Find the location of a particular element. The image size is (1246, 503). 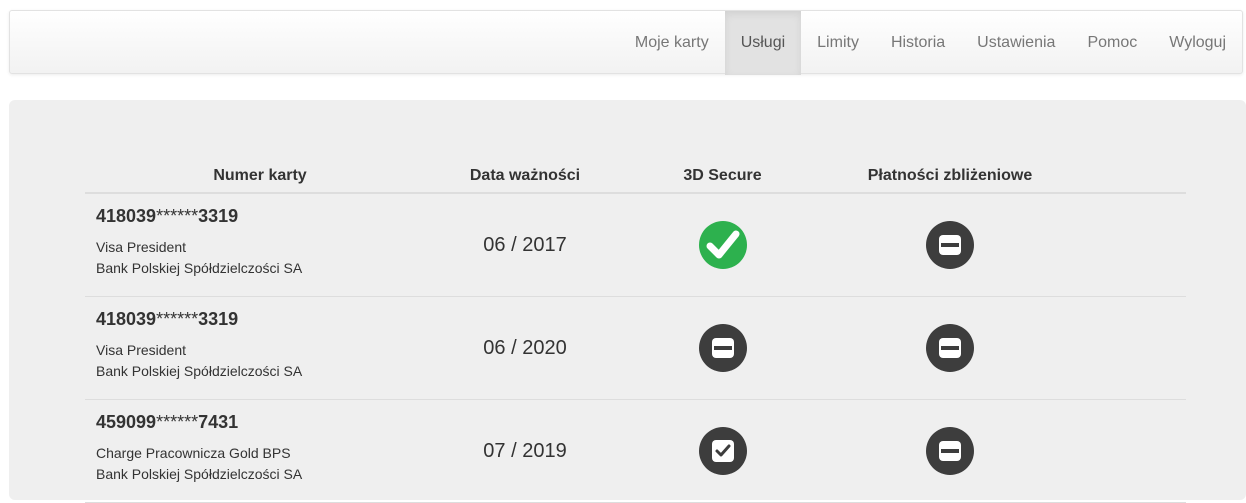

header-expiry: Data ważności is located at coordinates (525, 175).